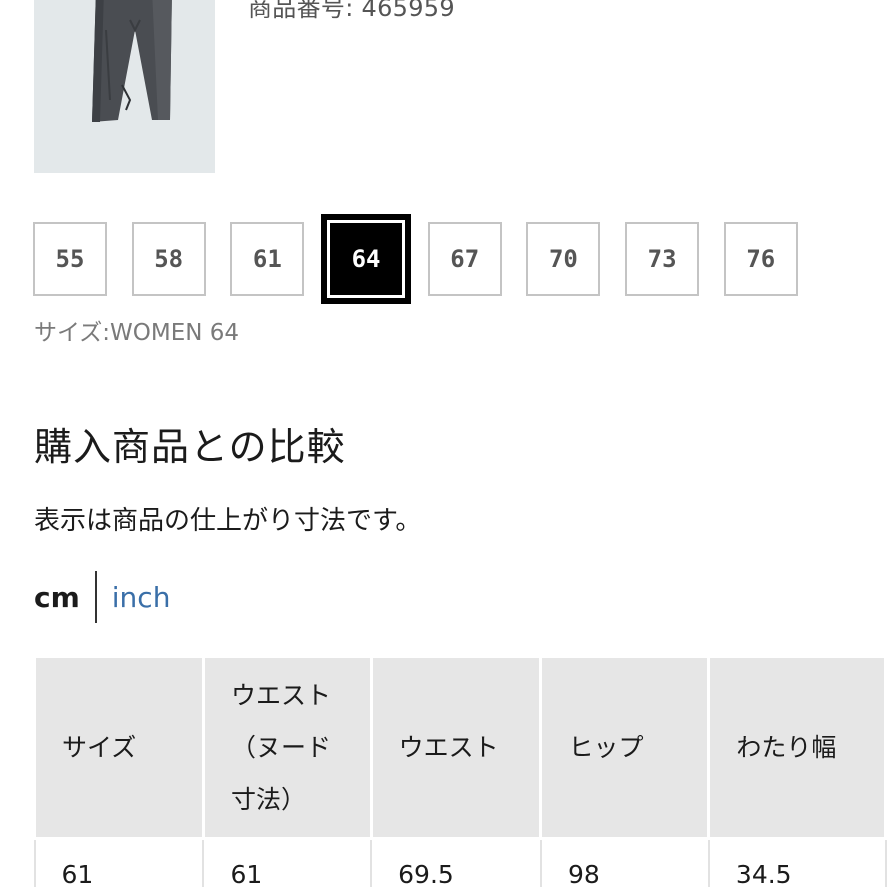 This screenshot has height=887, width=887. Describe the element at coordinates (624, 862) in the screenshot. I see `cell-hip: 98` at that location.